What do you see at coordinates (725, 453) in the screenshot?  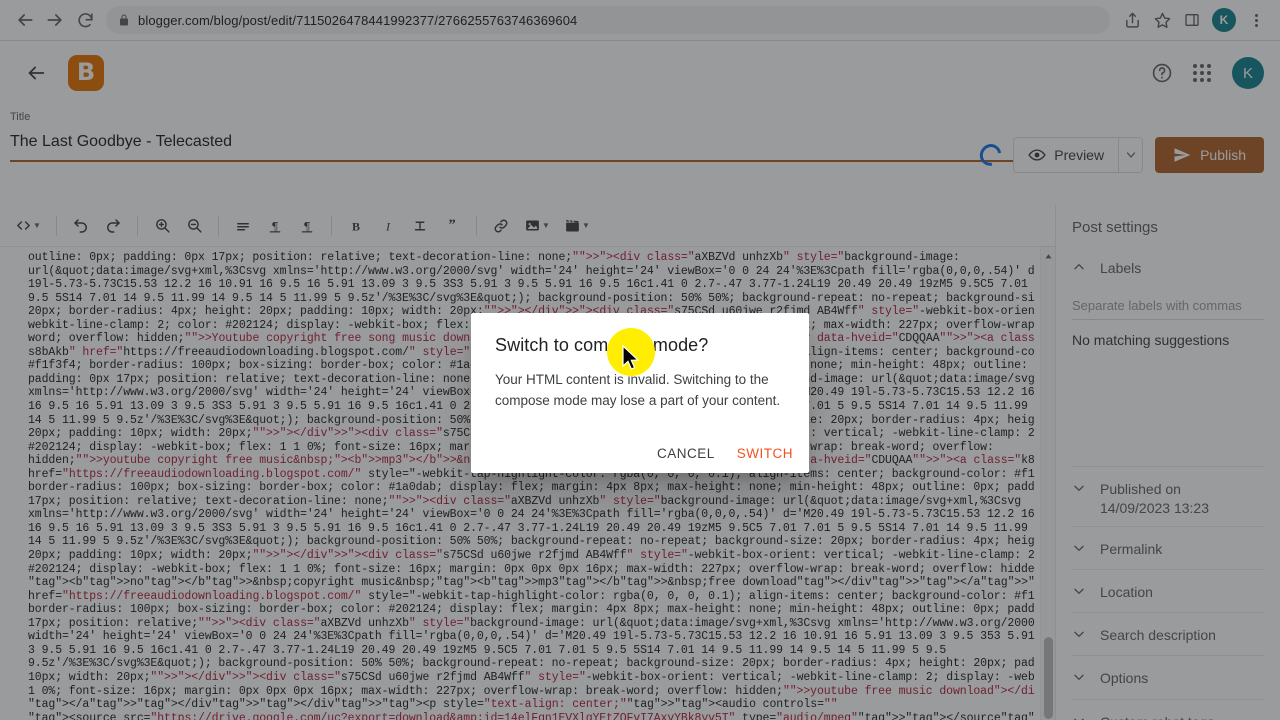 I see `dialog-actions: CANCEL SWITCH` at bounding box center [725, 453].